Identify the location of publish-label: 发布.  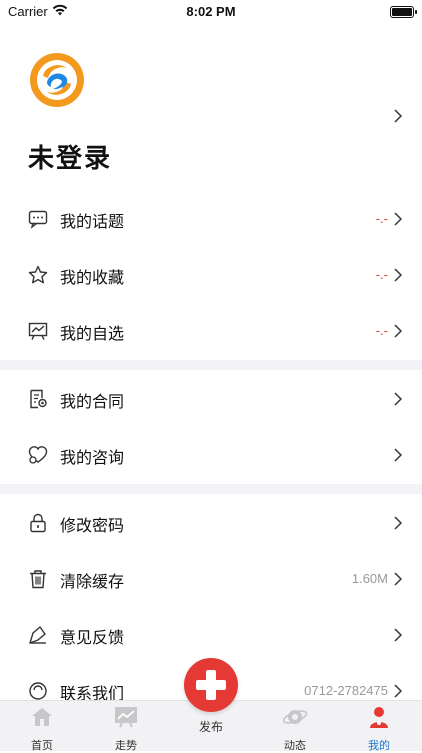
(210, 727).